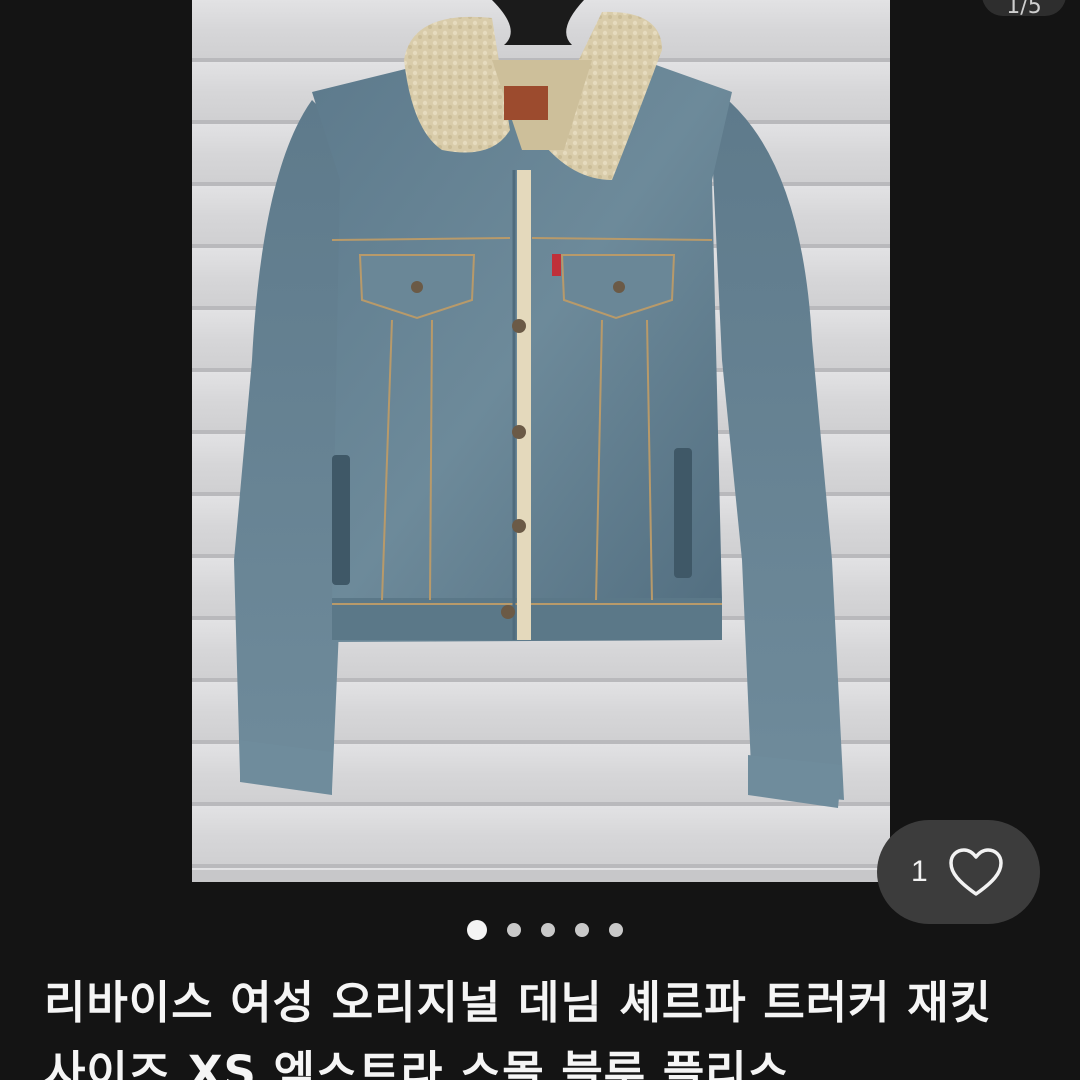 This screenshot has height=1080, width=1080. I want to click on heart-outline-icon, so click(976, 872).